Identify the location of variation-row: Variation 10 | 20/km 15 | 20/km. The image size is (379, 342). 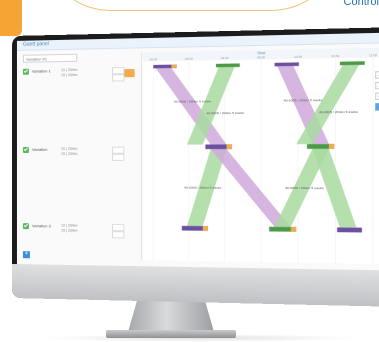
(81, 156).